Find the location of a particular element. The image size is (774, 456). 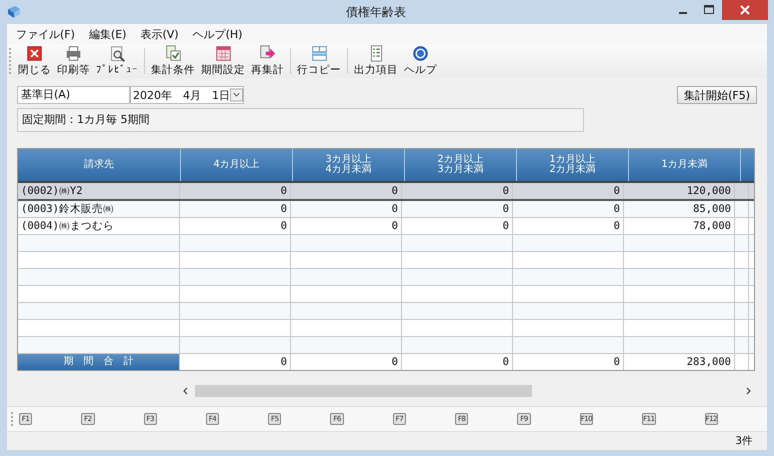

help-icon is located at coordinates (420, 53).